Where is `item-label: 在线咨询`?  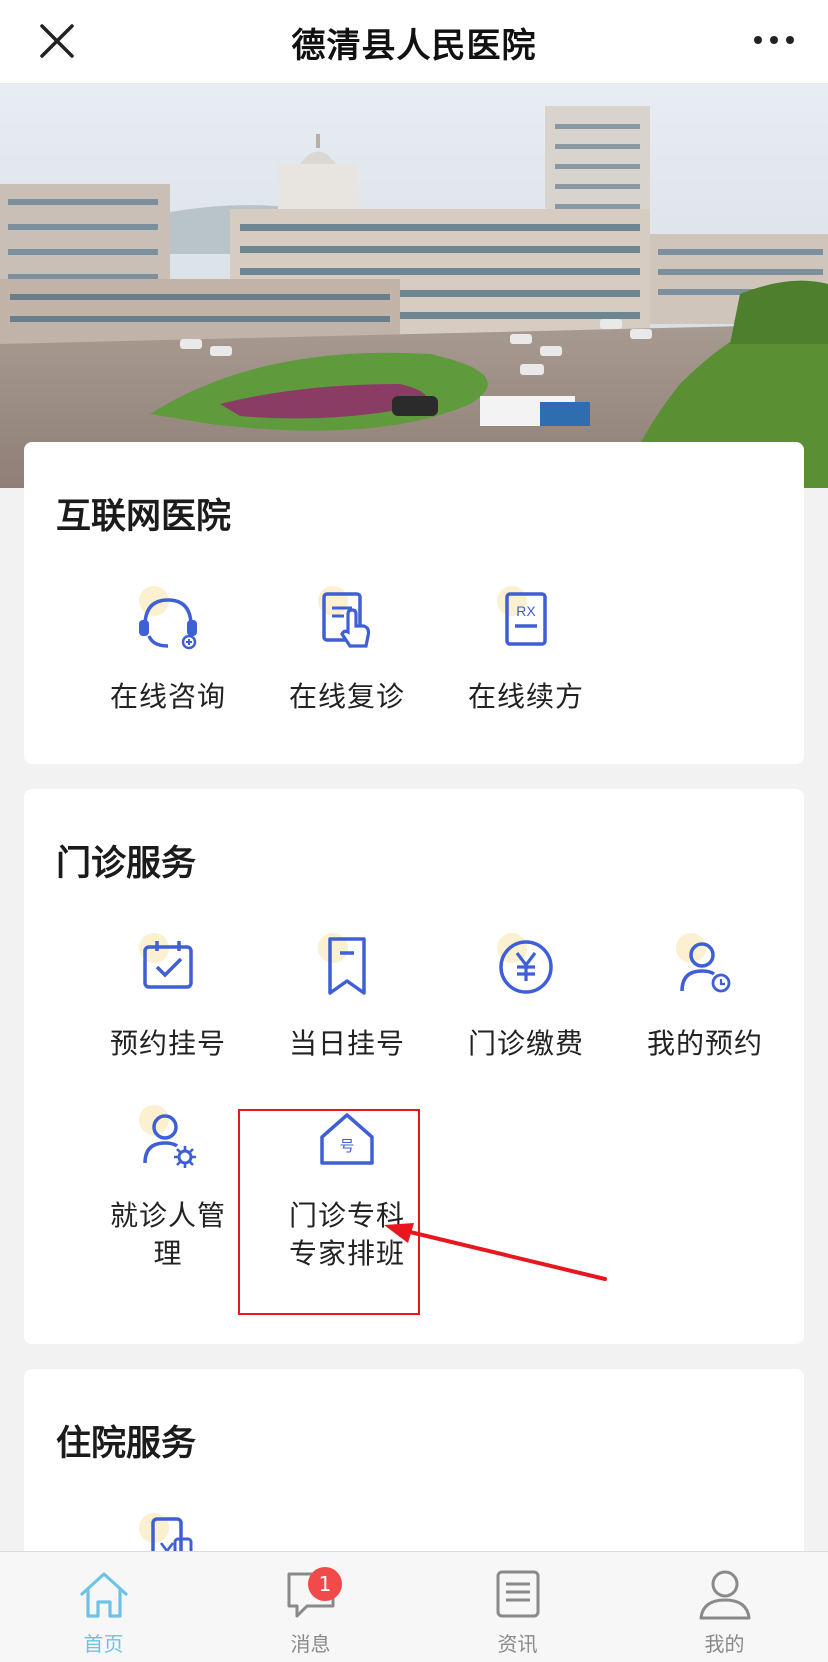 item-label: 在线咨询 is located at coordinates (167, 696).